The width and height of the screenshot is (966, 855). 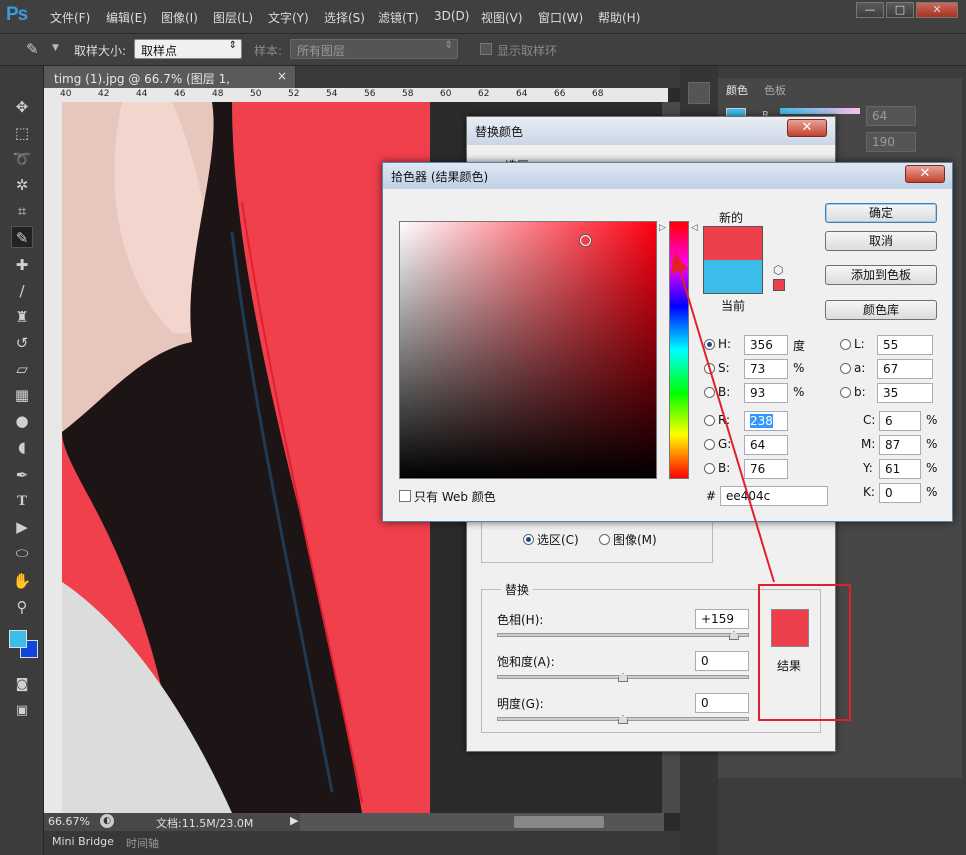 What do you see at coordinates (22, 265) in the screenshot?
I see `healing-tool-icon: ✚` at bounding box center [22, 265].